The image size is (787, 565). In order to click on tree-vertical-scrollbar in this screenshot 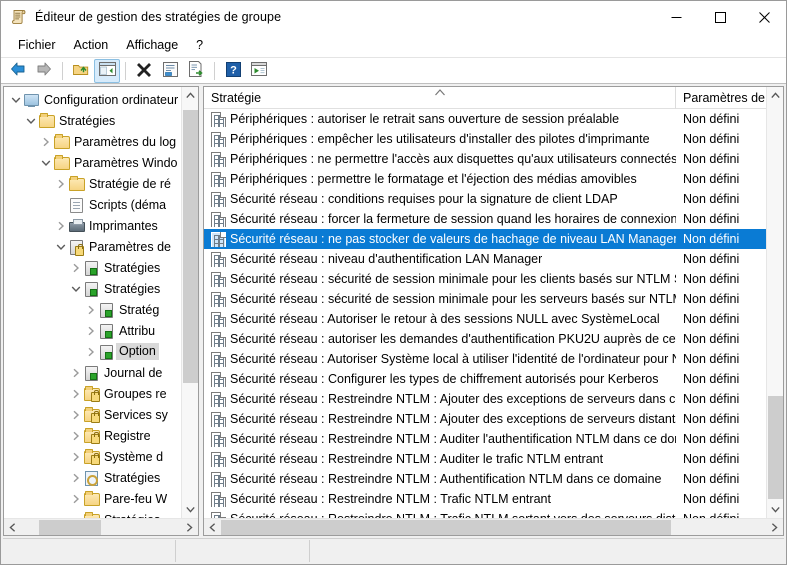, I will do `click(189, 302)`.